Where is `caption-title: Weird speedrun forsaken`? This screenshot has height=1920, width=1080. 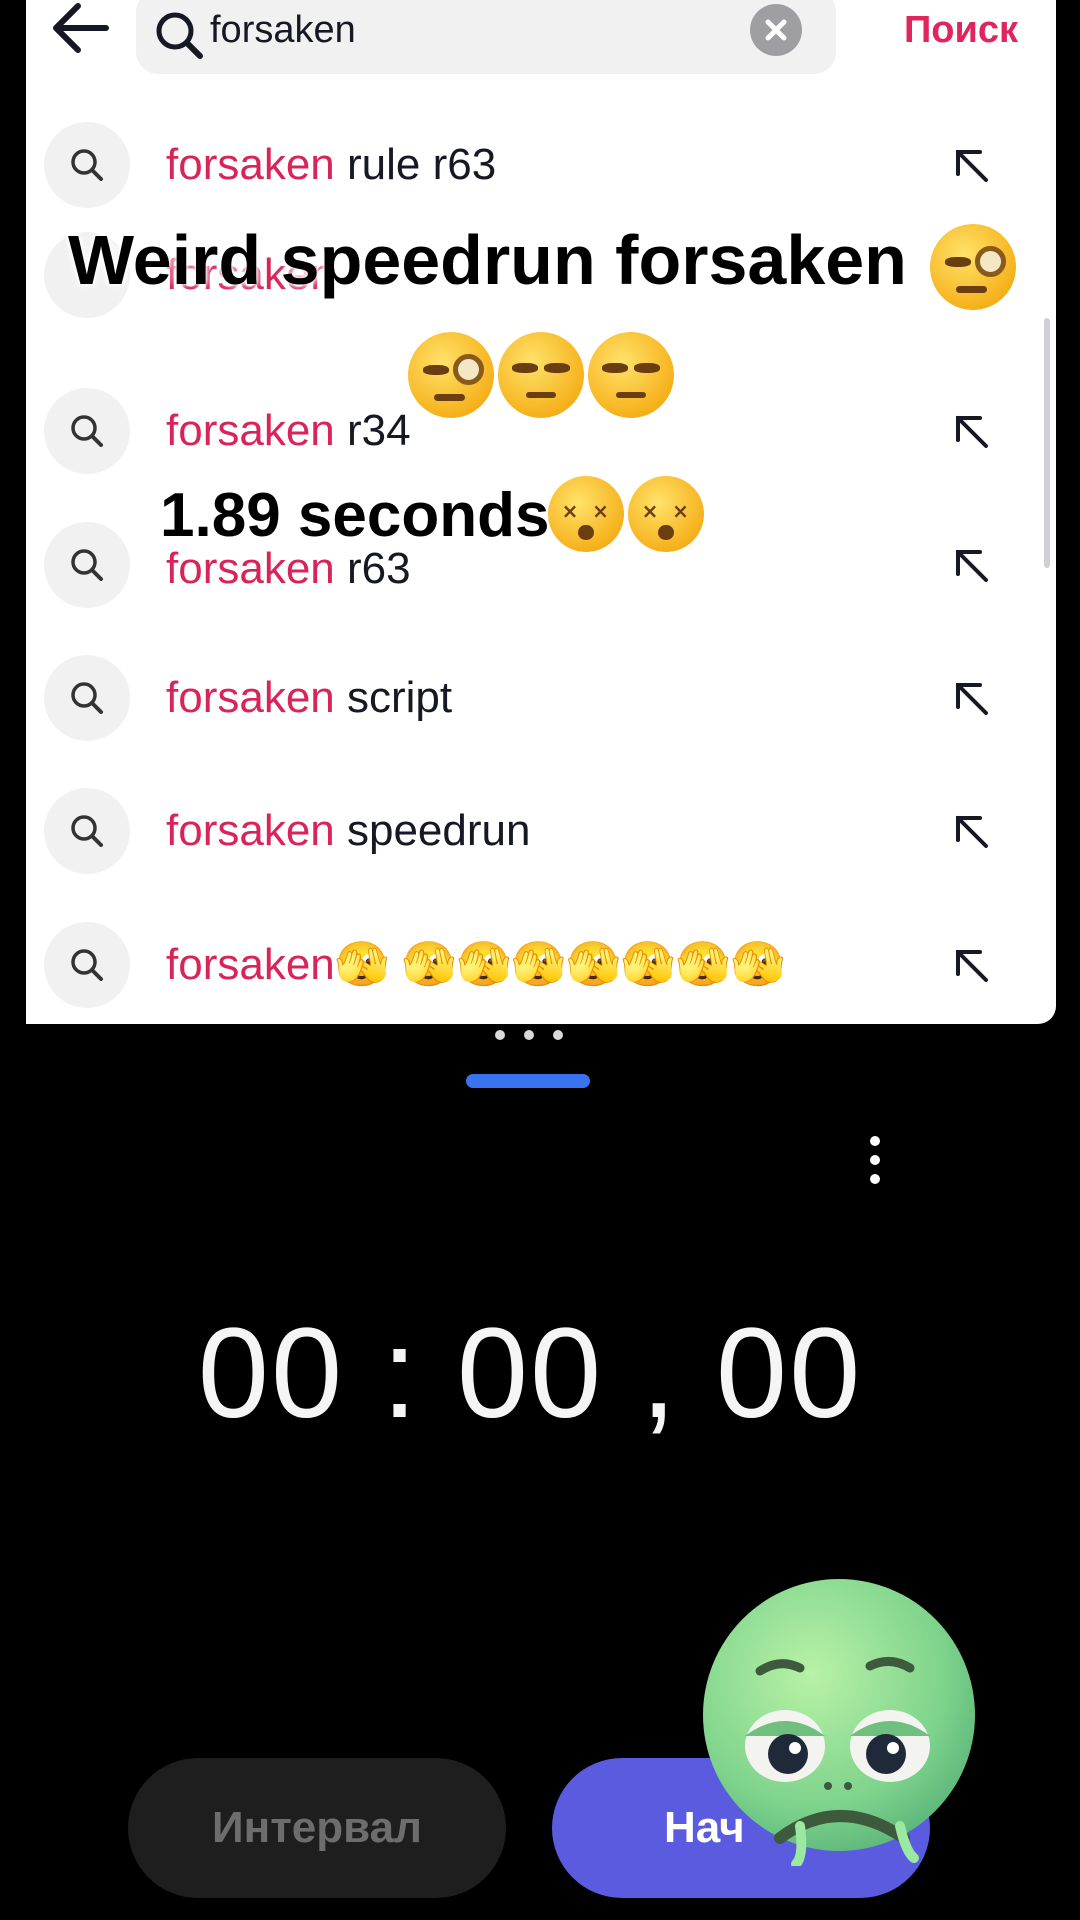 caption-title: Weird speedrun forsaken is located at coordinates (487, 260).